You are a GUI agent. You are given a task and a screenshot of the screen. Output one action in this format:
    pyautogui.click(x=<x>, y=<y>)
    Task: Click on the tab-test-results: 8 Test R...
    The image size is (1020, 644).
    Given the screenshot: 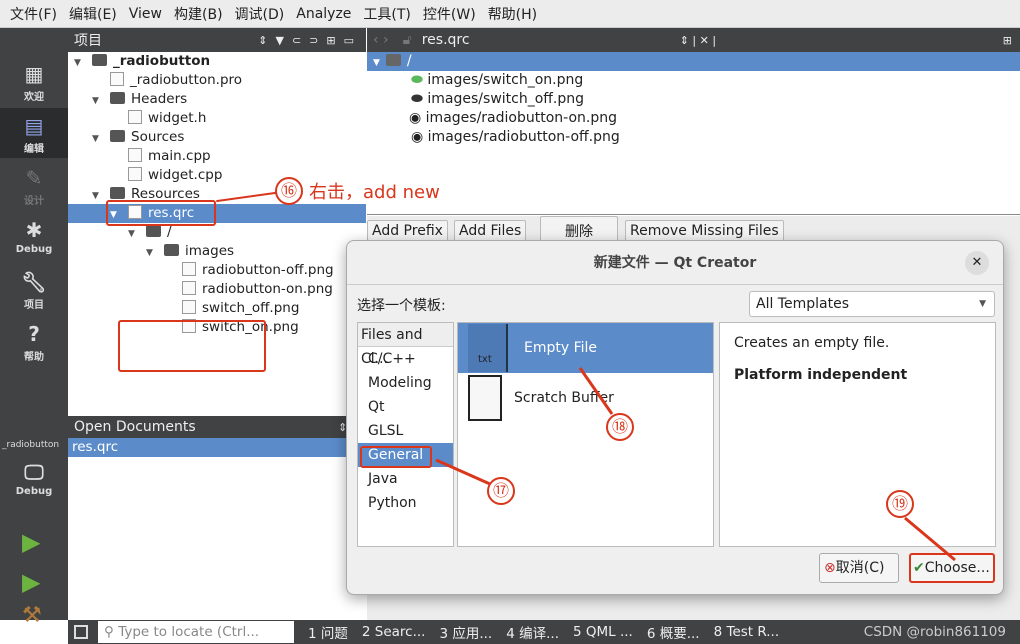 What is the action you would take?
    pyautogui.click(x=747, y=632)
    